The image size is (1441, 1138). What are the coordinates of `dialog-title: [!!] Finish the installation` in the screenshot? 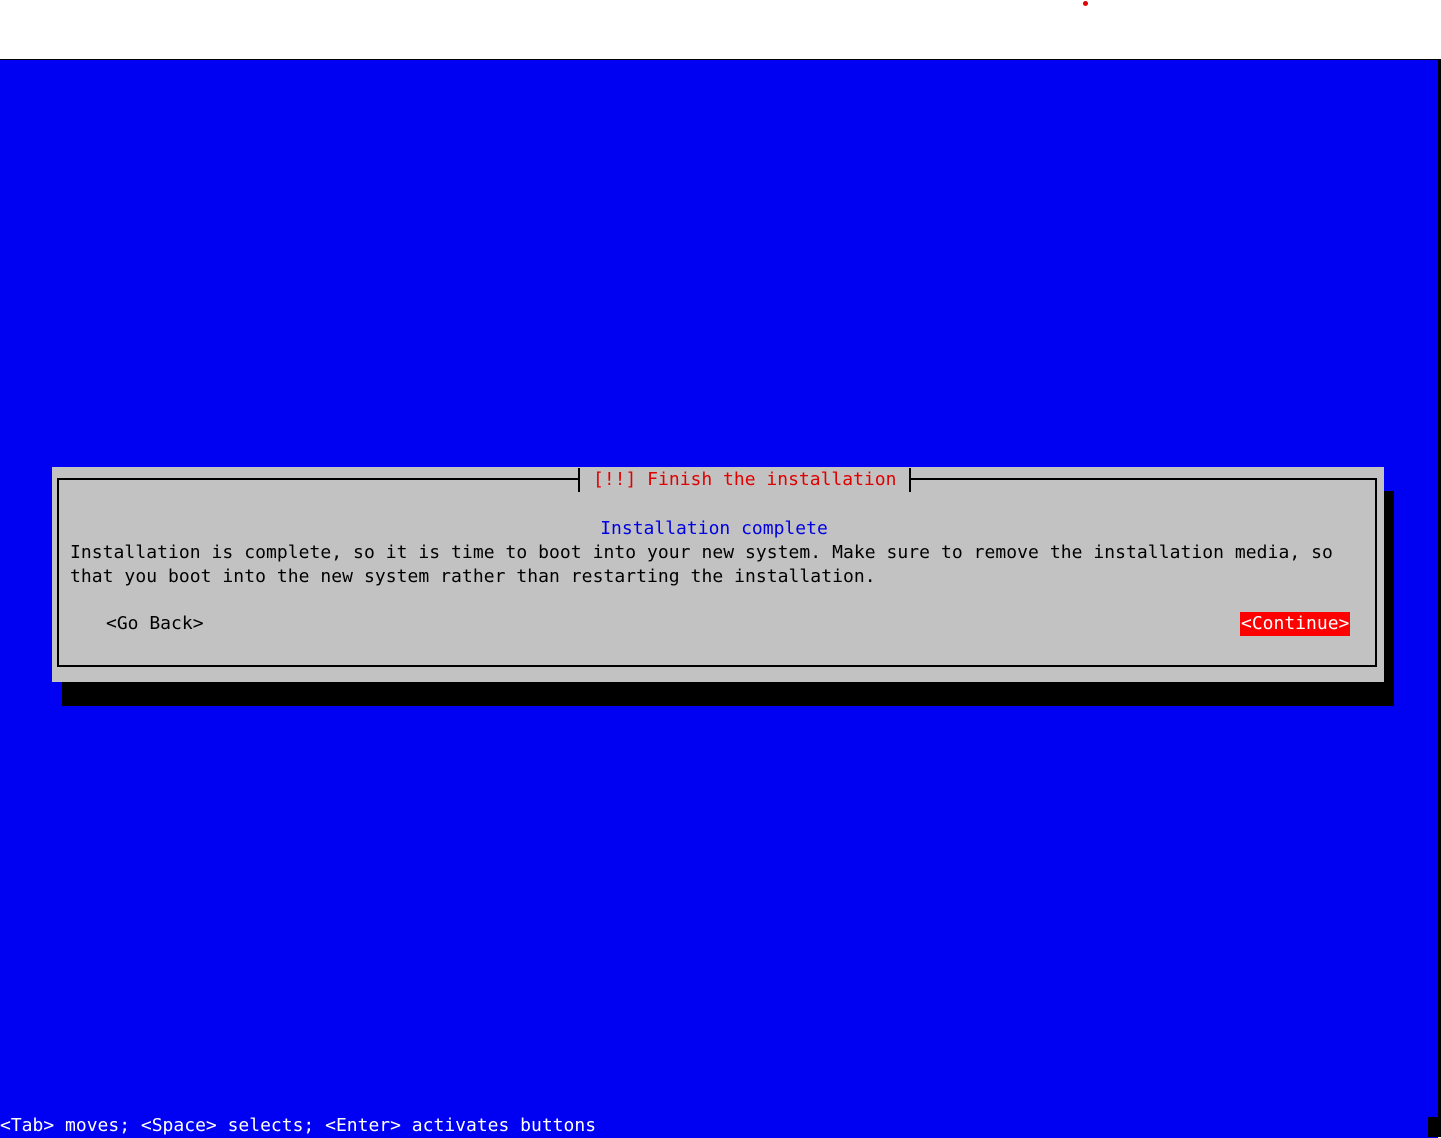 It's located at (745, 480).